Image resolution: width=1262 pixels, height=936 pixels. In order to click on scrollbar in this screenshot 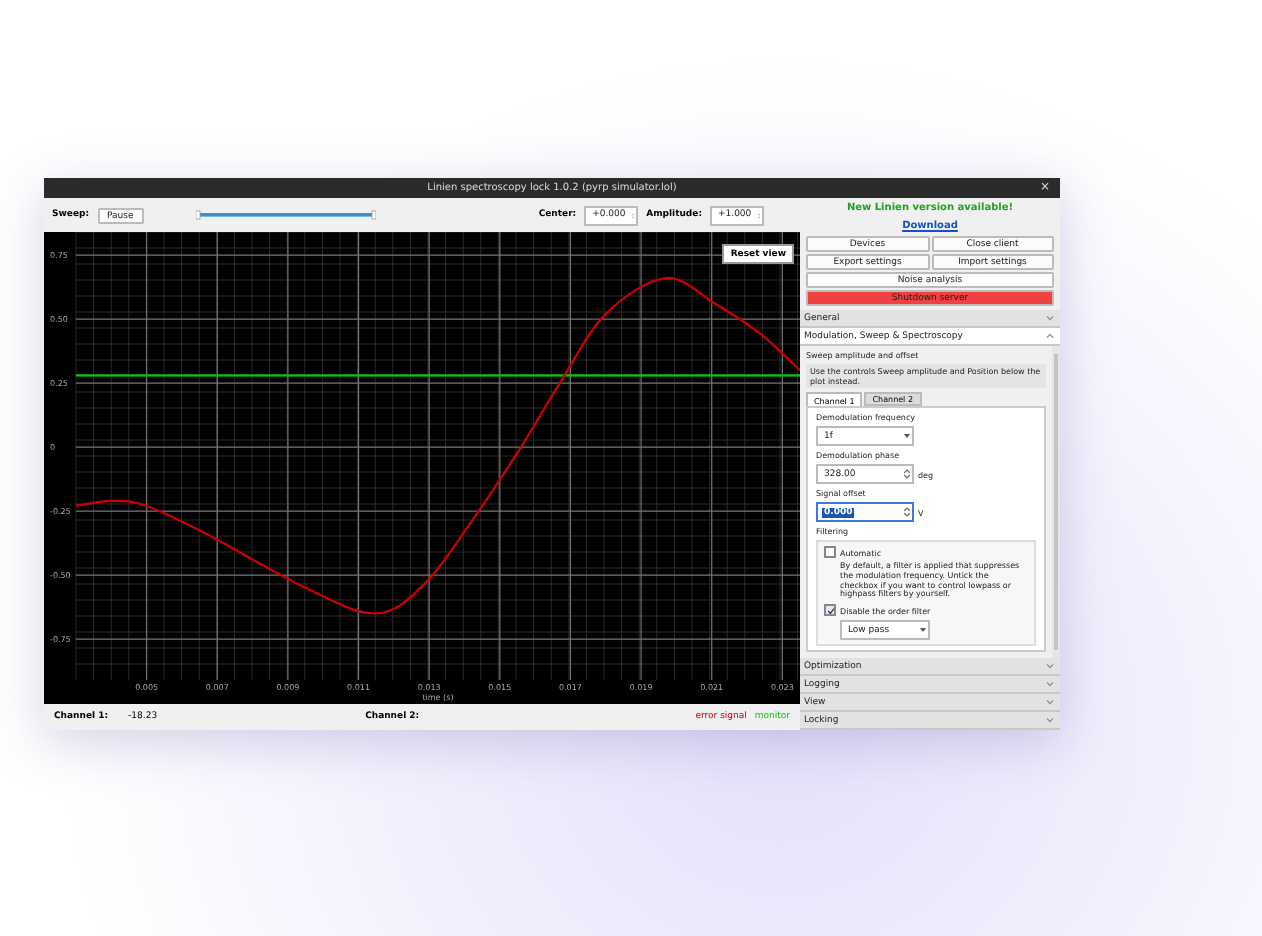, I will do `click(1056, 502)`.